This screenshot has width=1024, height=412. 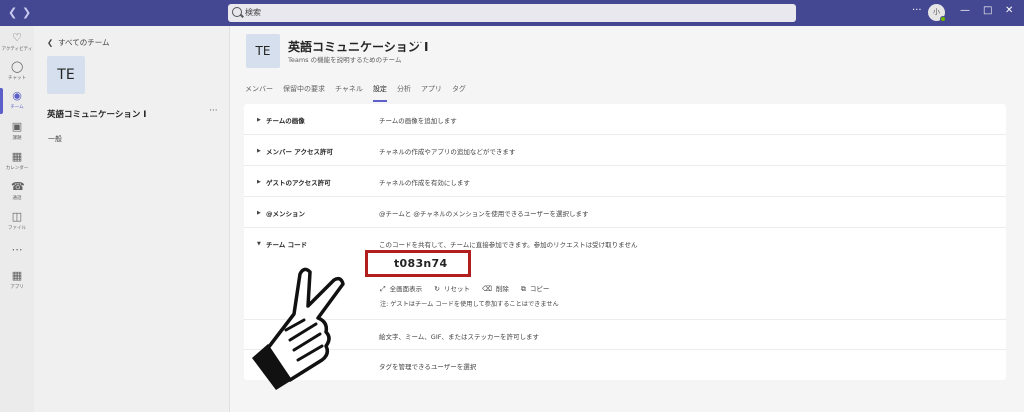 I want to click on delete-button: ⌫ 削除, so click(x=495, y=288).